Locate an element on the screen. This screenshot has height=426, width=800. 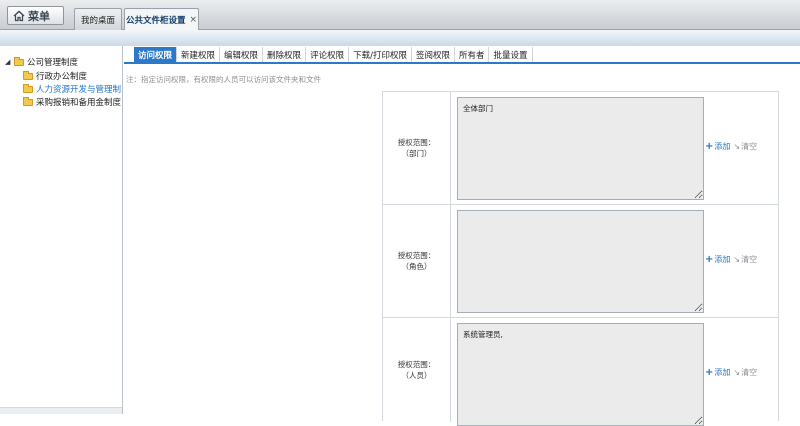
tree-node-label: 行政办公制度 is located at coordinates (62, 77).